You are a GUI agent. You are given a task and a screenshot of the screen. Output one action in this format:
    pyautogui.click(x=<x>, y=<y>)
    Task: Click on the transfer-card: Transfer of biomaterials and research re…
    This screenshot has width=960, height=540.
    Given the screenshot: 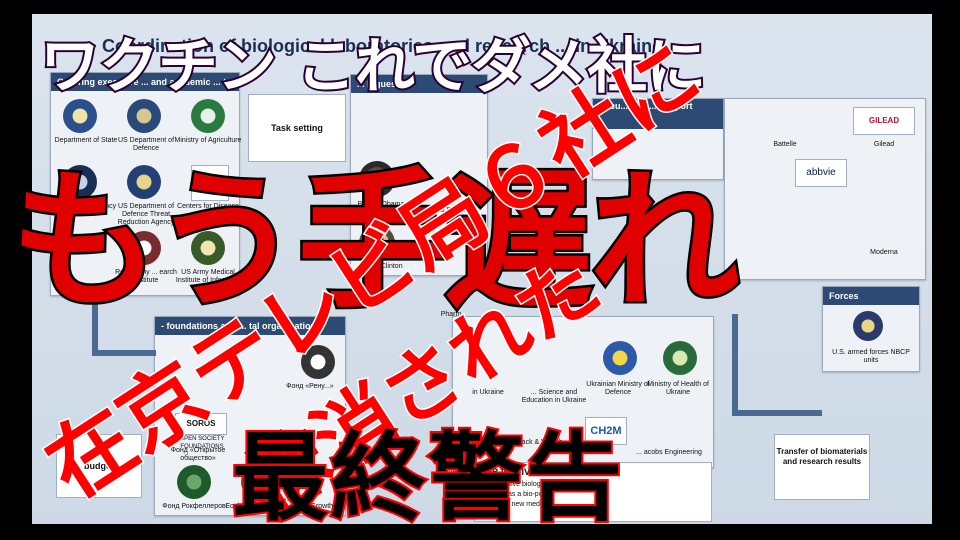 What is the action you would take?
    pyautogui.click(x=822, y=467)
    